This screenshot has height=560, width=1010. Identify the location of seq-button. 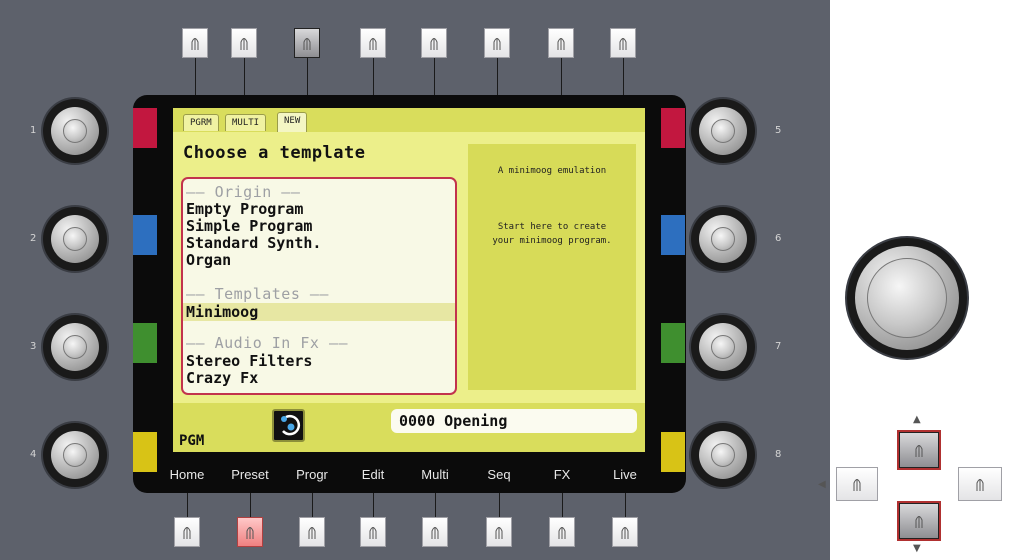
(499, 532).